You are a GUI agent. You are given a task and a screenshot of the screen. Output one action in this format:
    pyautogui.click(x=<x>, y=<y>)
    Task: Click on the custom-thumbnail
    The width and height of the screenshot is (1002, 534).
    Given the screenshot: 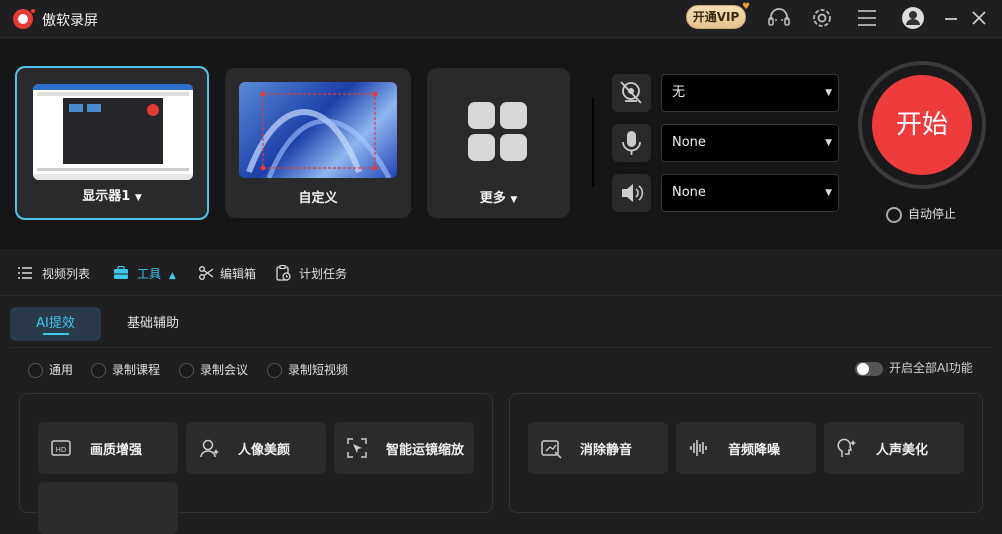 What is the action you would take?
    pyautogui.click(x=318, y=130)
    